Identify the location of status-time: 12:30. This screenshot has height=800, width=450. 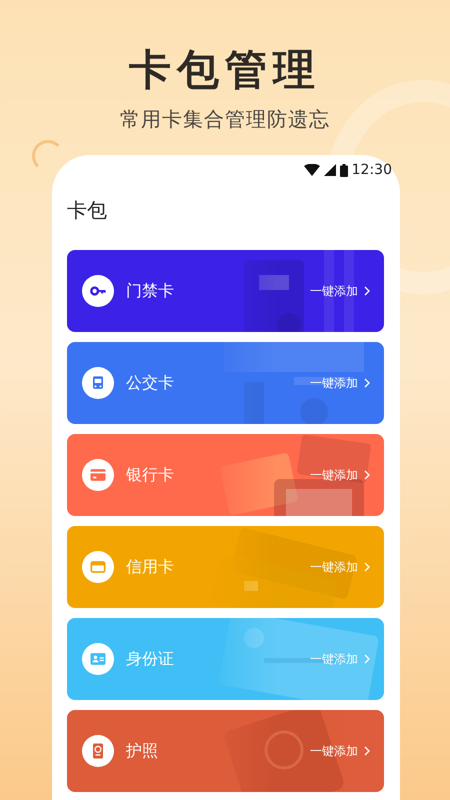
(372, 170).